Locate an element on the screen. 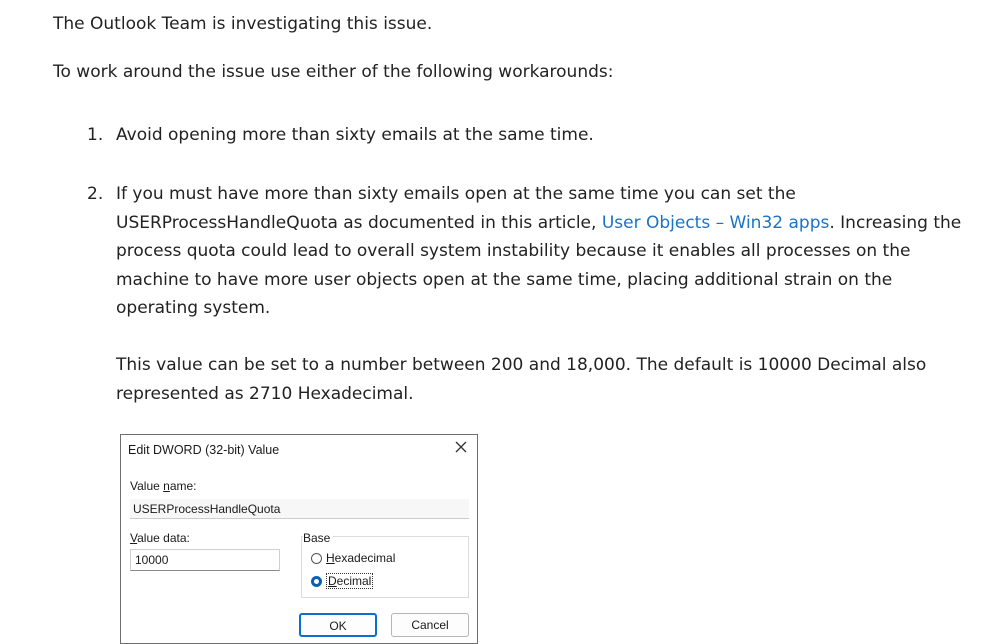 The image size is (1000, 644). decimal-radio is located at coordinates (316, 581).